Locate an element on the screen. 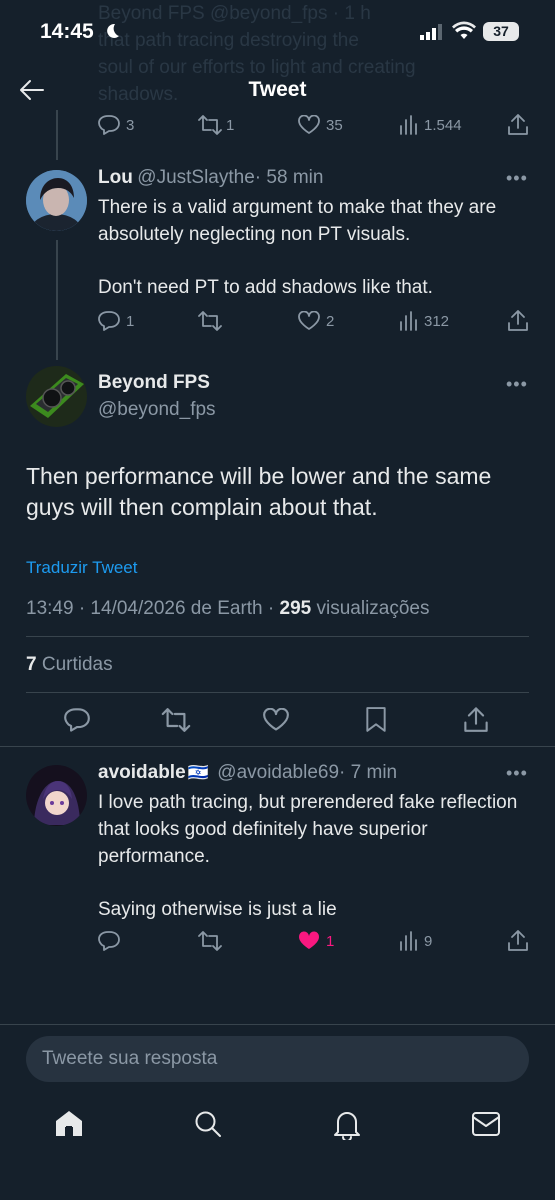 Image resolution: width=555 pixels, height=1200 pixels. tweet-time: · 7 min is located at coordinates (368, 772).